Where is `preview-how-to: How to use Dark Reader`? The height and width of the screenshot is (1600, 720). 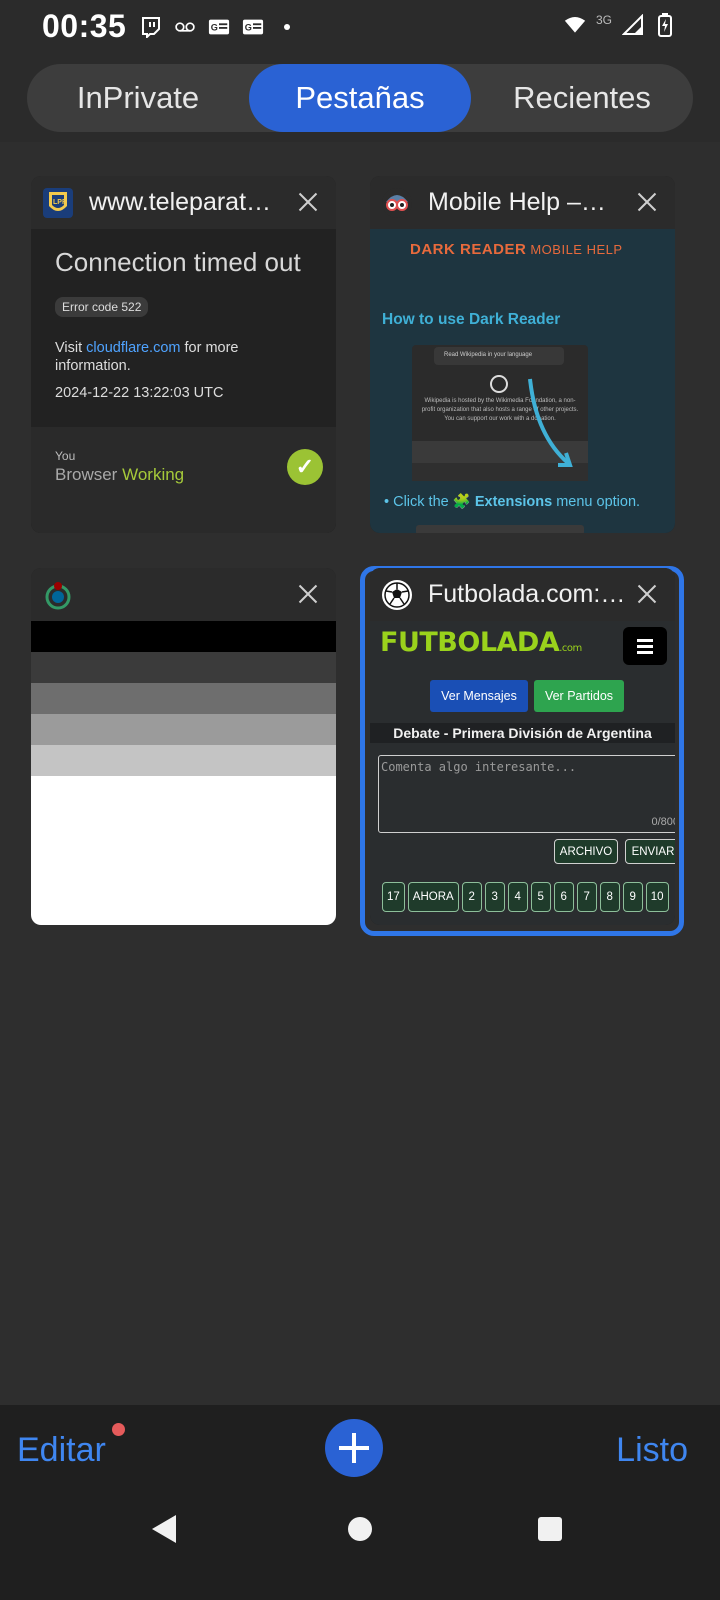
preview-how-to: How to use Dark Reader is located at coordinates (471, 319).